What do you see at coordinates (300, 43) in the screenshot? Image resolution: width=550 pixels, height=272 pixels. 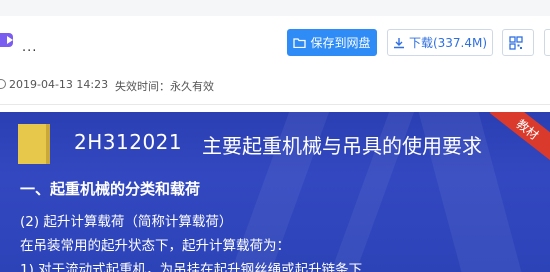 I see `save-icon` at bounding box center [300, 43].